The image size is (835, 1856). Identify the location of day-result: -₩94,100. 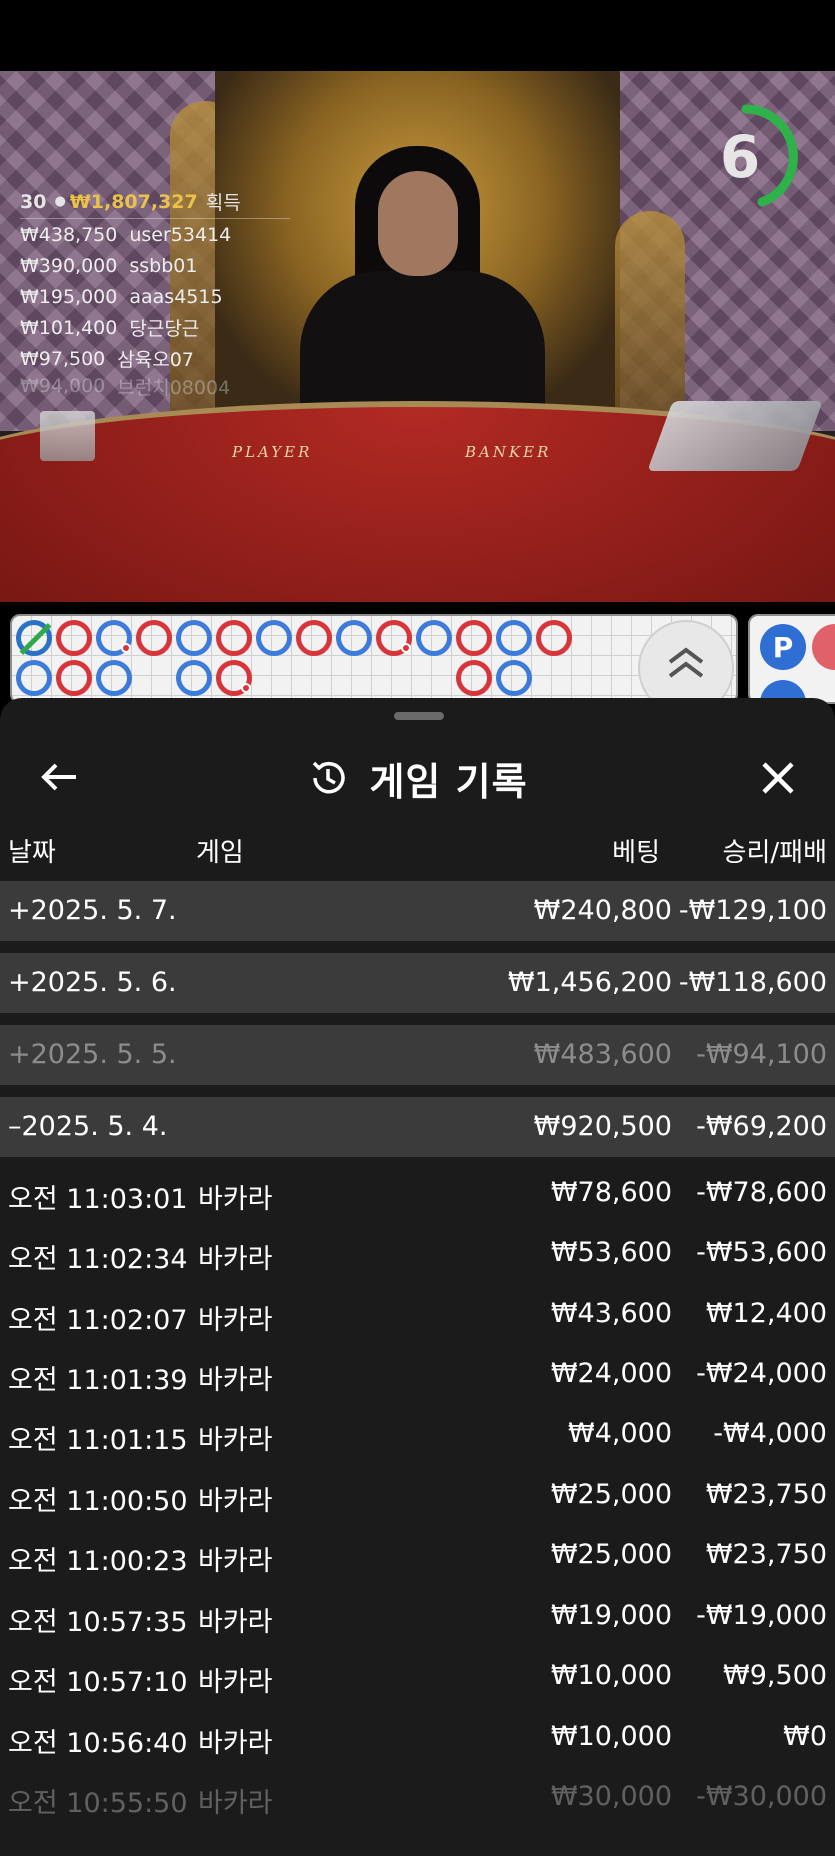
(761, 1054).